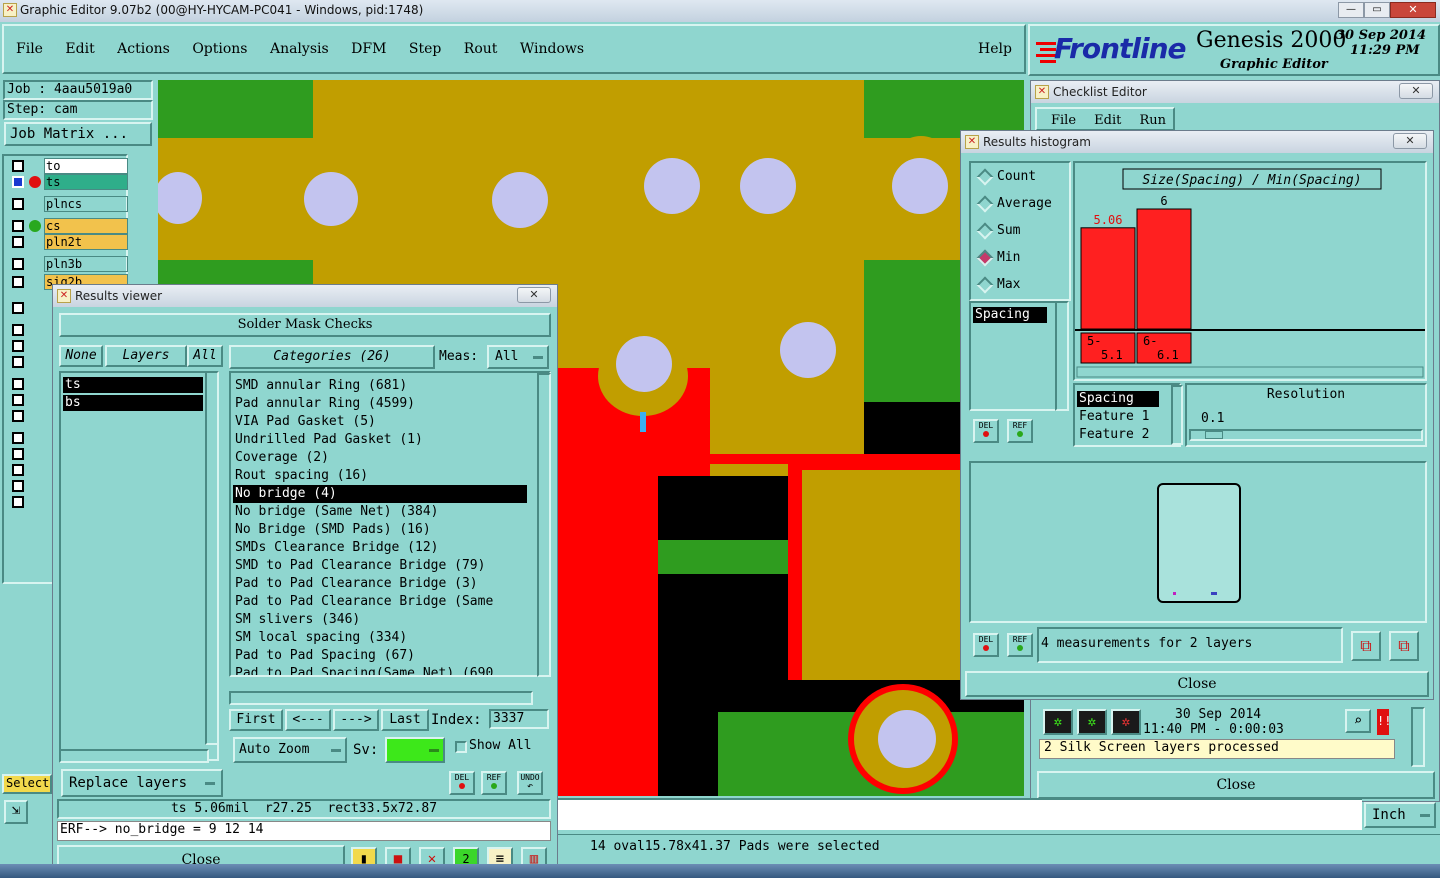 This screenshot has height=878, width=1440. What do you see at coordinates (205, 356) in the screenshot?
I see `all-layers-button: All` at bounding box center [205, 356].